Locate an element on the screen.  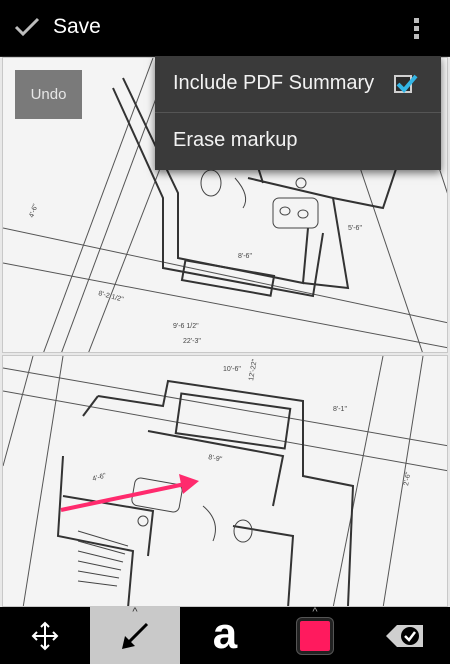
action-bar: Save is located at coordinates (225, 28).